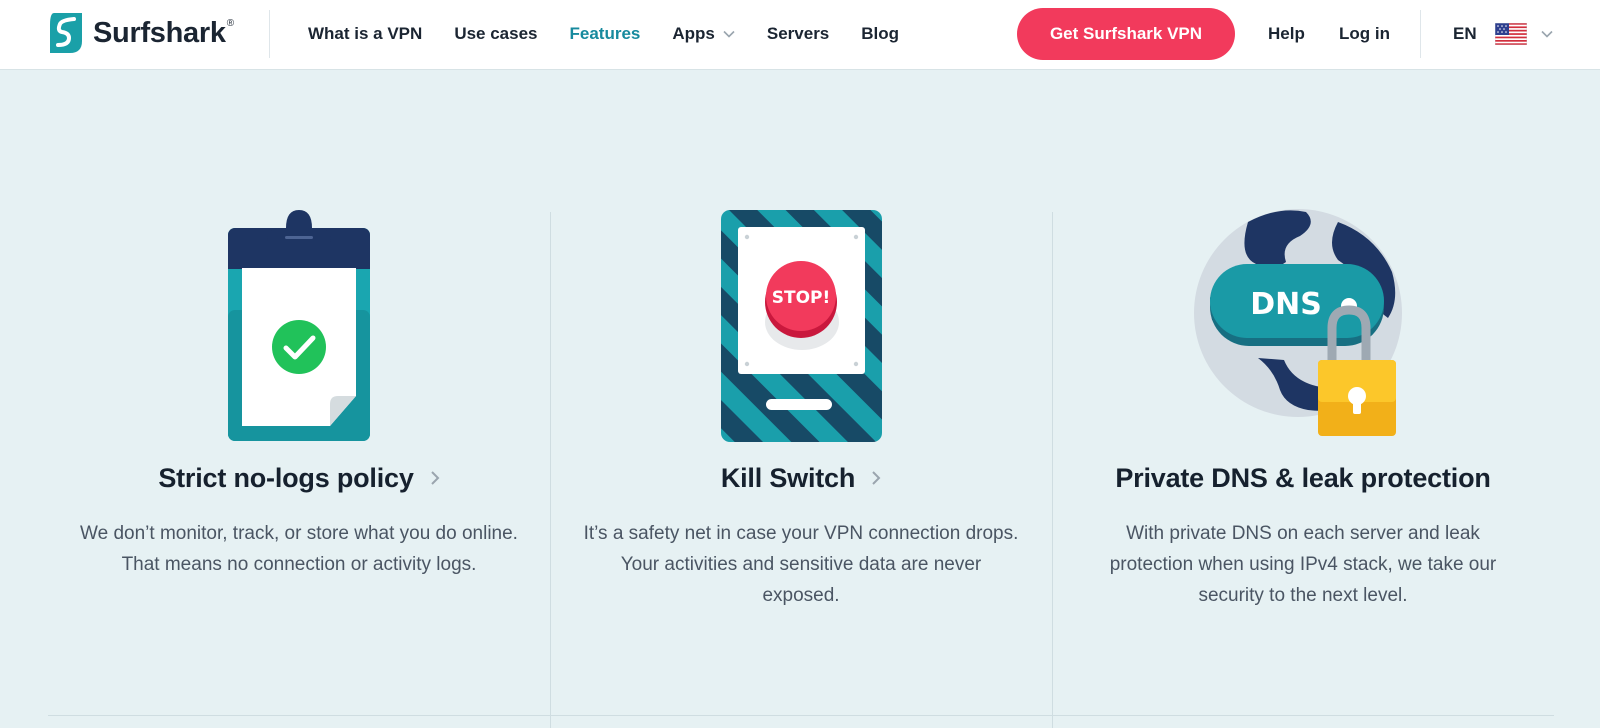  I want to click on clipboard-check-icon, so click(299, 325).